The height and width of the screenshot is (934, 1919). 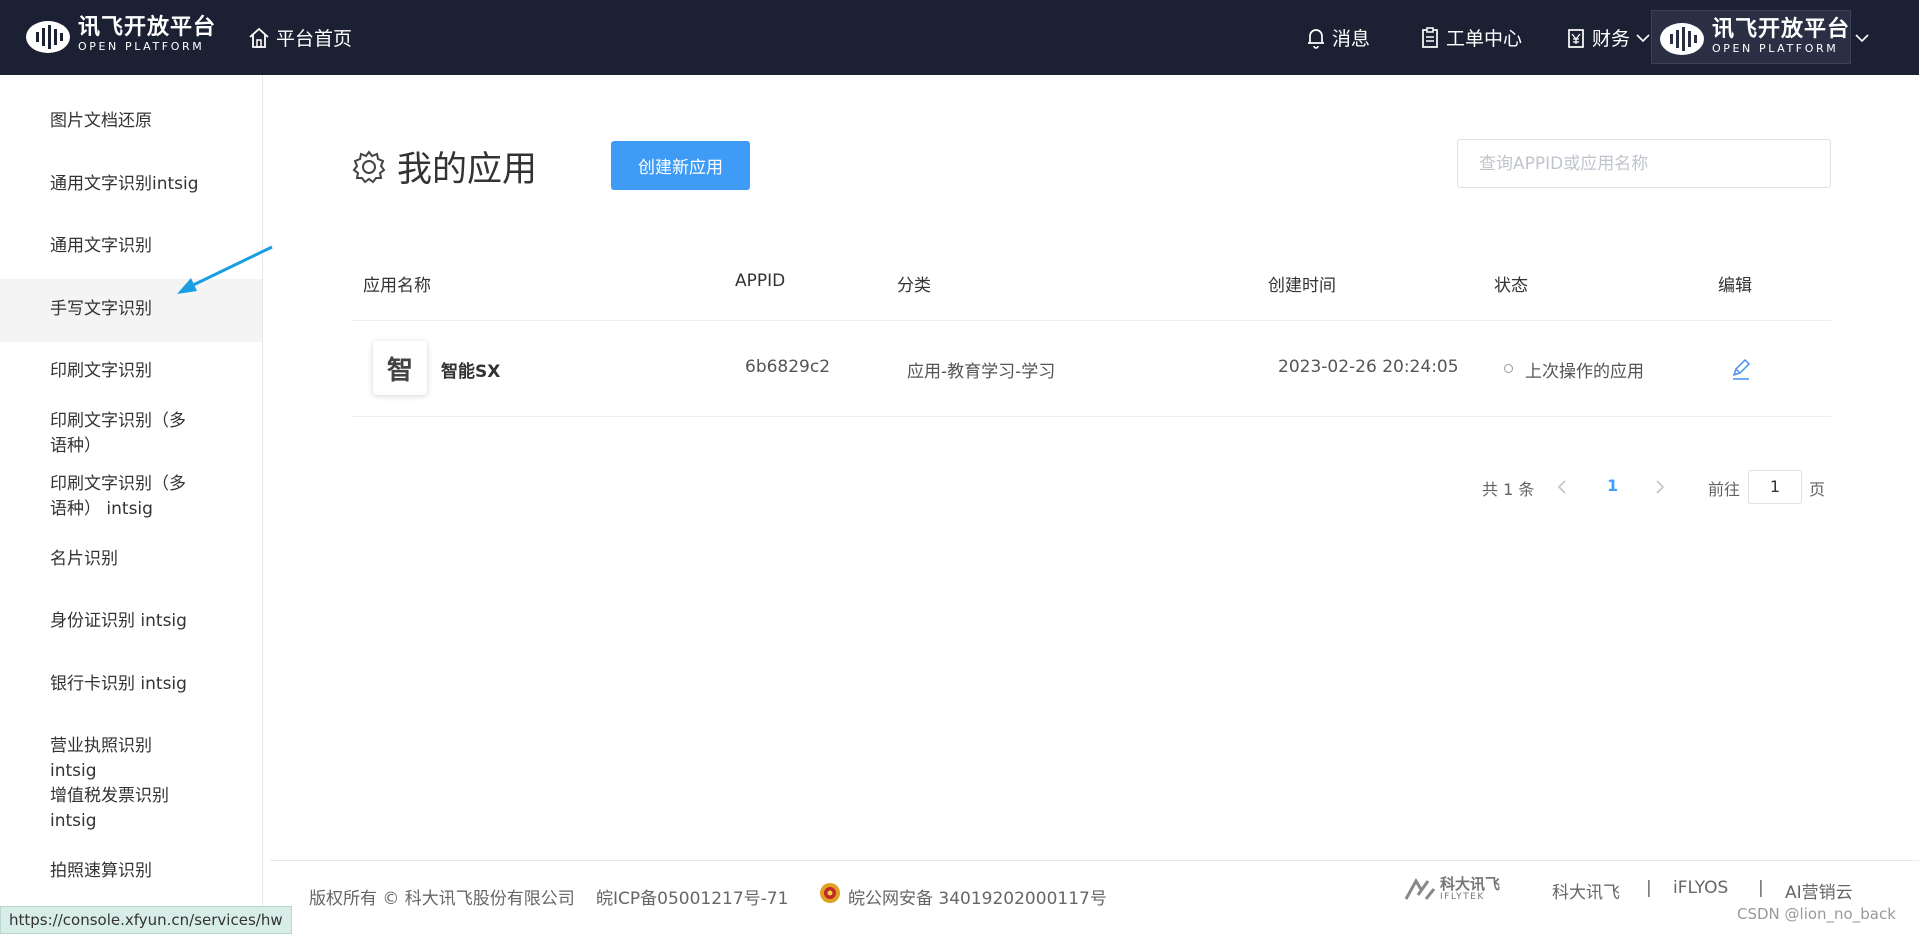 What do you see at coordinates (1576, 38) in the screenshot?
I see `yen-icon` at bounding box center [1576, 38].